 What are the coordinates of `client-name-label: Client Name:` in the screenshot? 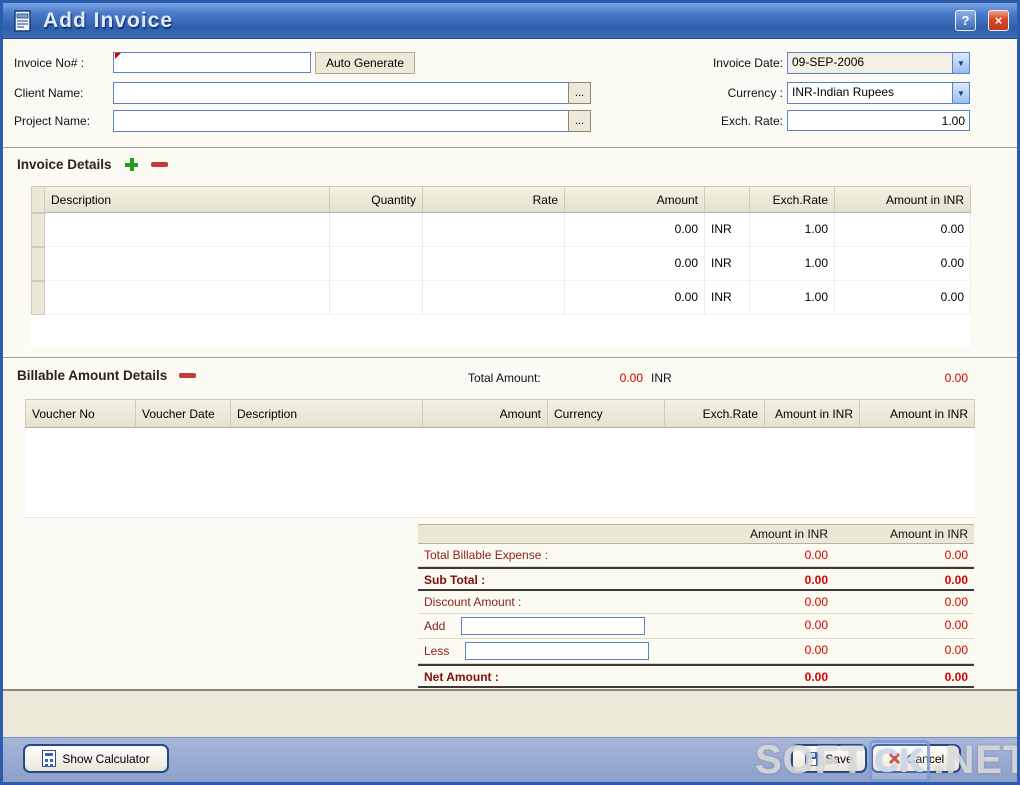 It's located at (49, 93).